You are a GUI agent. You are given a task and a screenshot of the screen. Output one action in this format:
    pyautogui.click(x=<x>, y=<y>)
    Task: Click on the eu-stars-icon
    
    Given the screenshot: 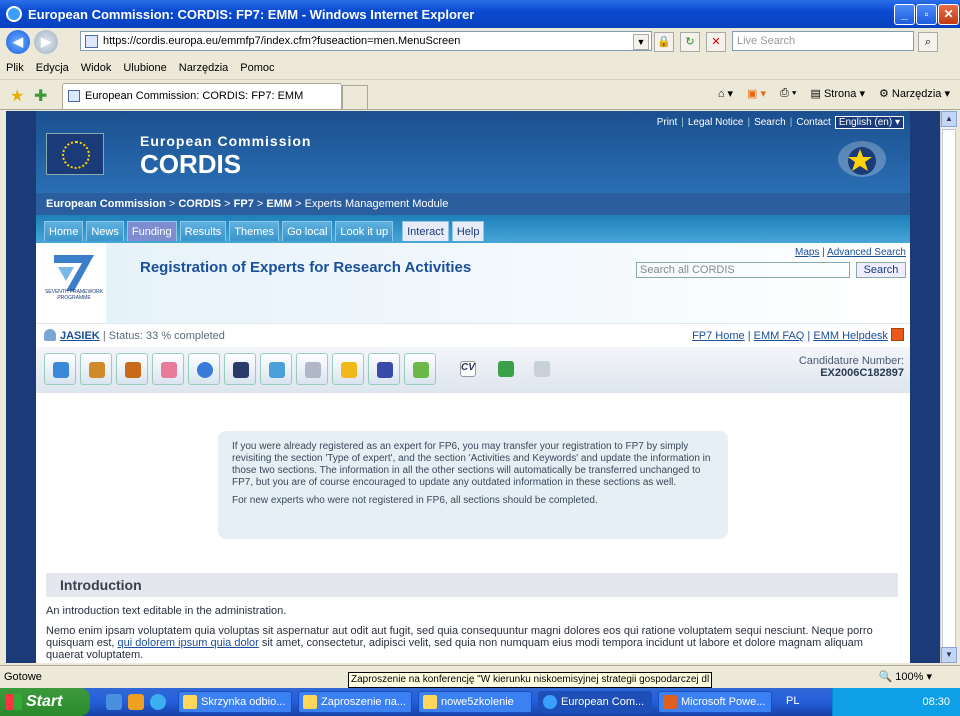 What is the action you would take?
    pyautogui.click(x=76, y=155)
    